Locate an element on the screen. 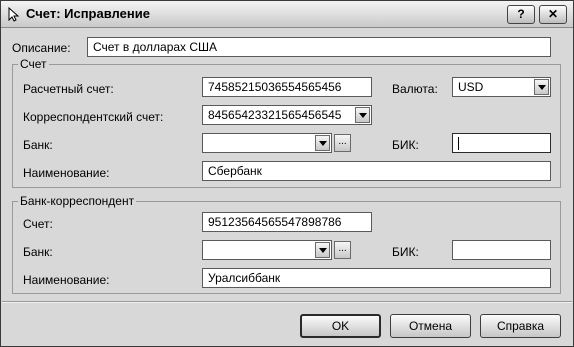 This screenshot has width=574, height=347. title-bar: Счет: Исправление ? ✕ is located at coordinates (287, 14).